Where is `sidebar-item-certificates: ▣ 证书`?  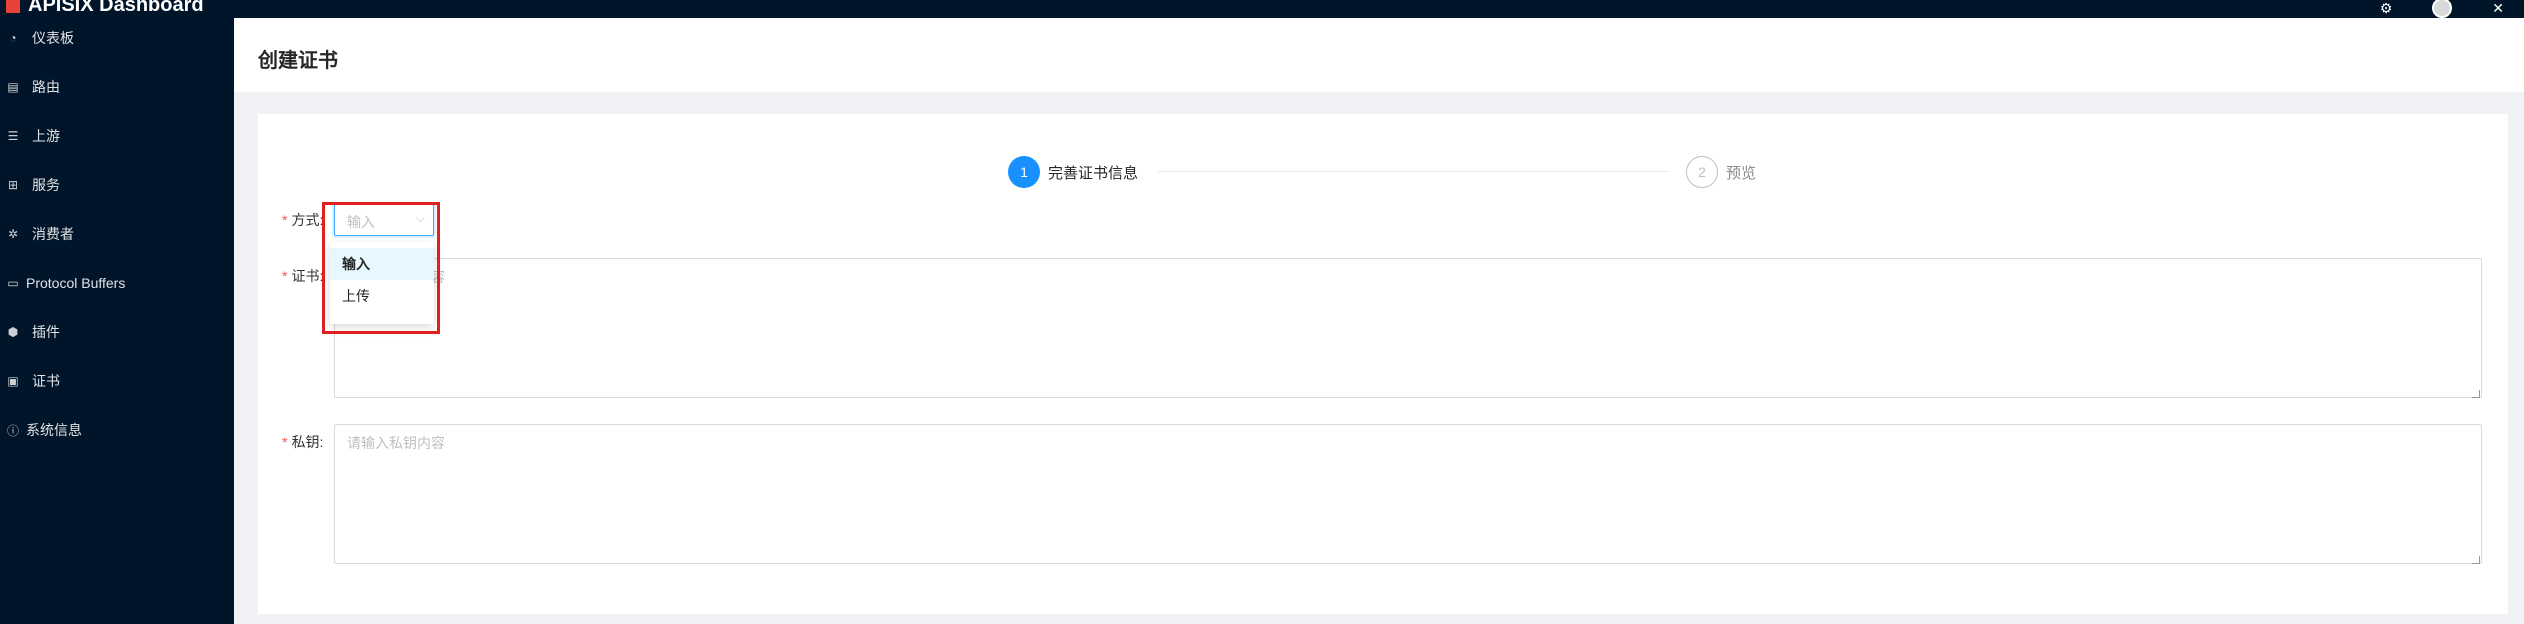
sidebar-item-certificates: ▣ 证书 is located at coordinates (117, 381).